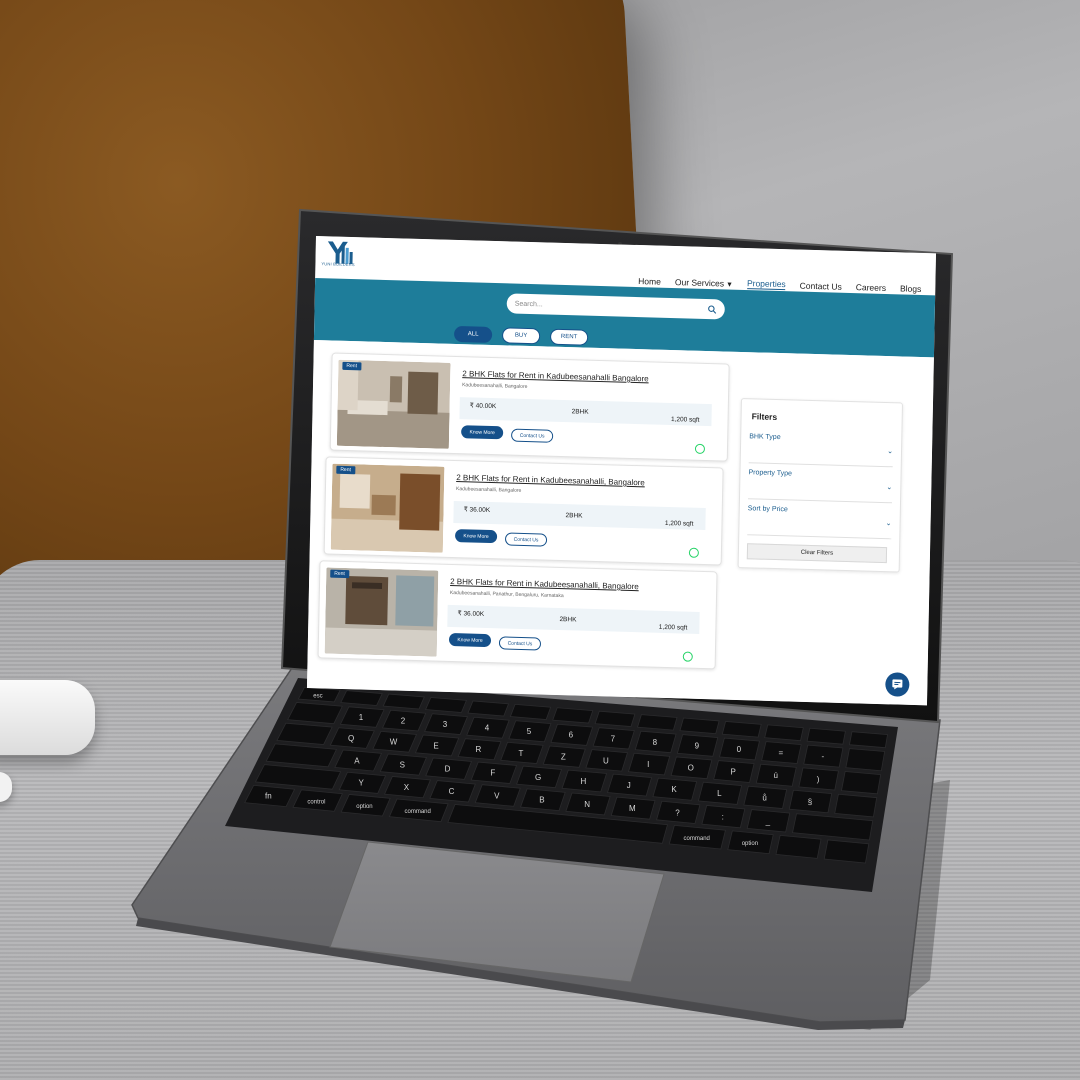  What do you see at coordinates (569, 337) in the screenshot?
I see `tab-rent: RENT` at bounding box center [569, 337].